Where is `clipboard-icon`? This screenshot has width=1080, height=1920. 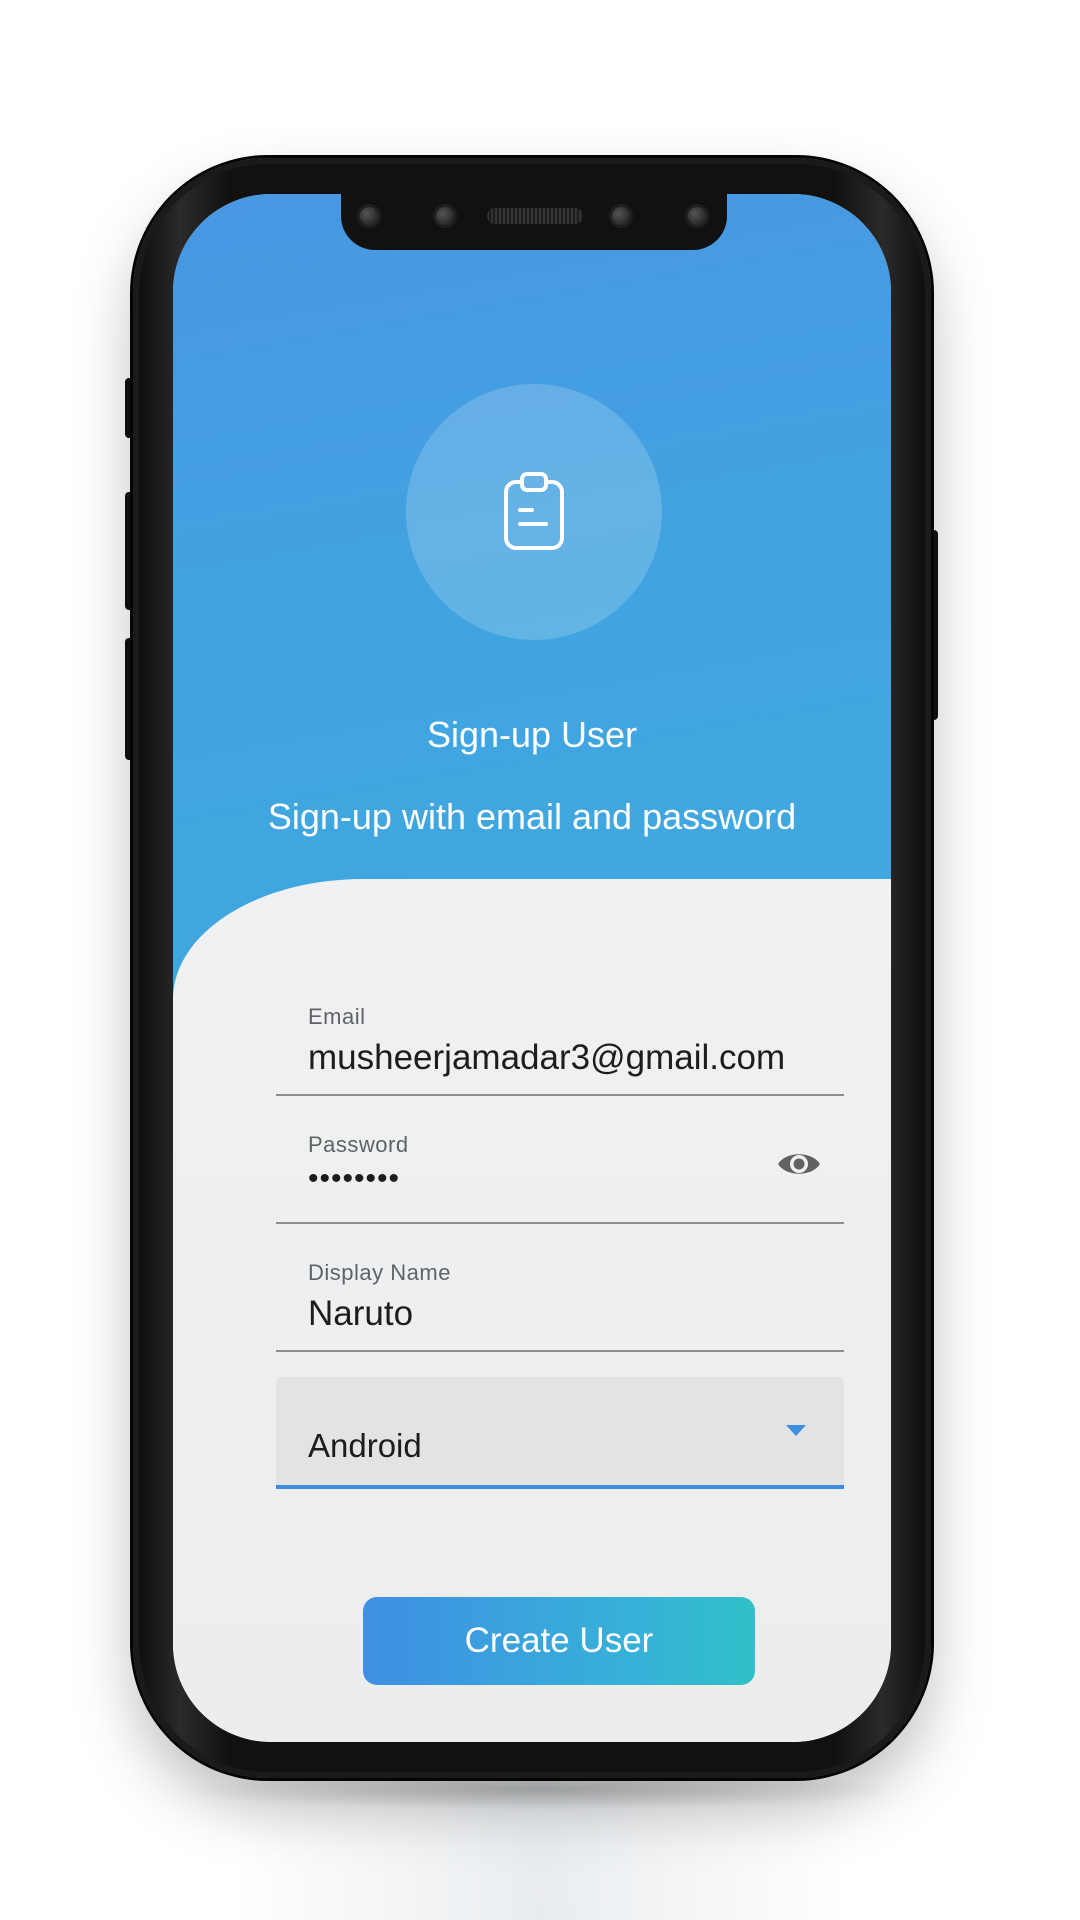
clipboard-icon is located at coordinates (534, 511).